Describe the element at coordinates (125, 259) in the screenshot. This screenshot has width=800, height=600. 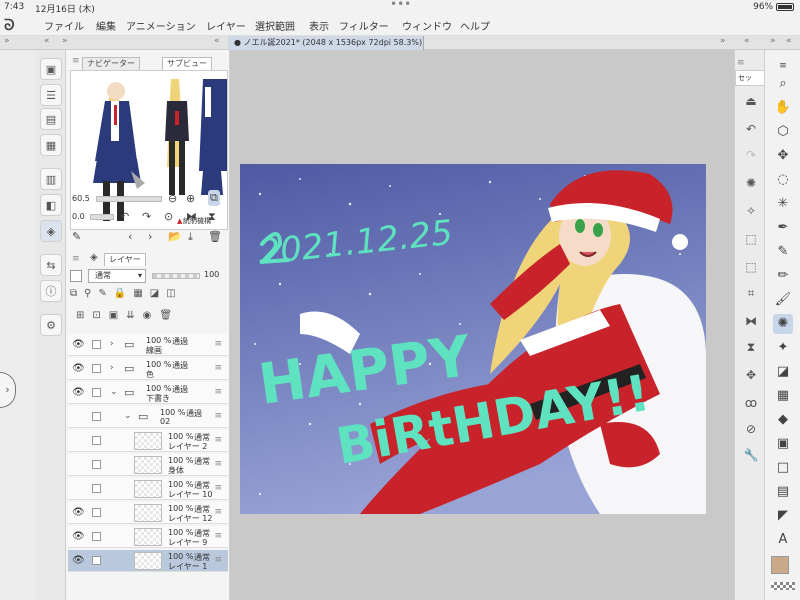
I see `tab-layer: レイヤー` at that location.